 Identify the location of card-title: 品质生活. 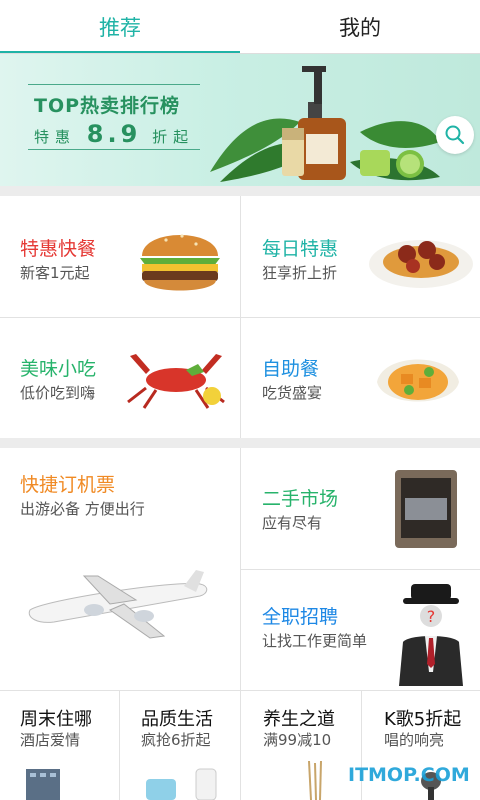
(177, 719).